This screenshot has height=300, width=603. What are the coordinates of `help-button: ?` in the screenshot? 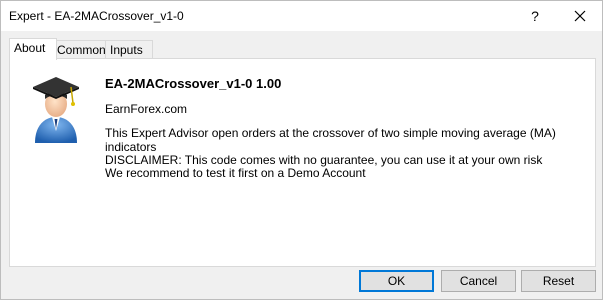 It's located at (535, 16).